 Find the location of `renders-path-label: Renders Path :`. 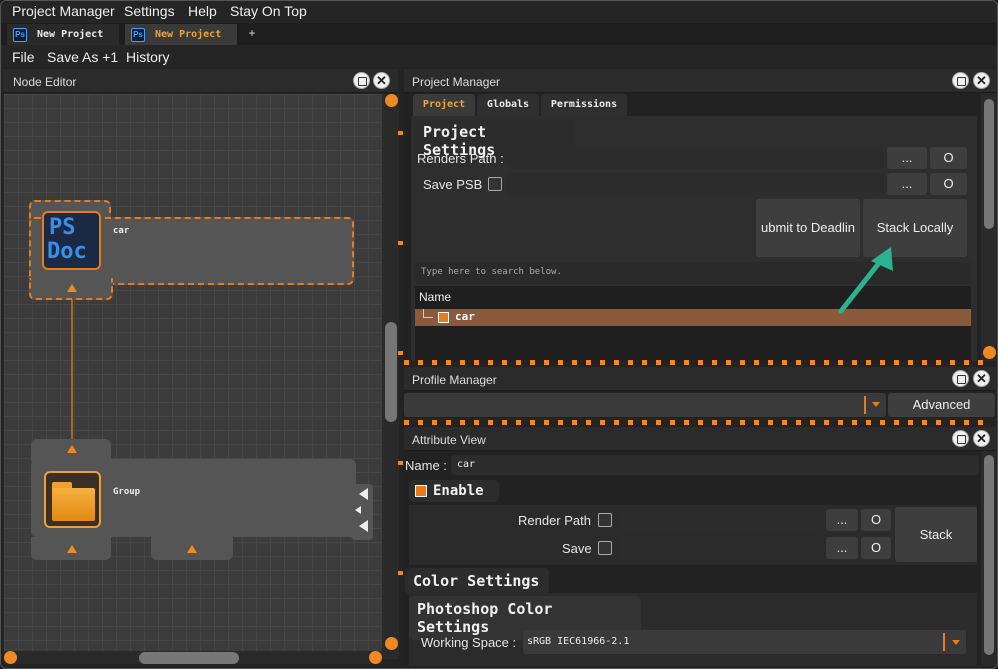

renders-path-label: Renders Path : is located at coordinates (460, 158).